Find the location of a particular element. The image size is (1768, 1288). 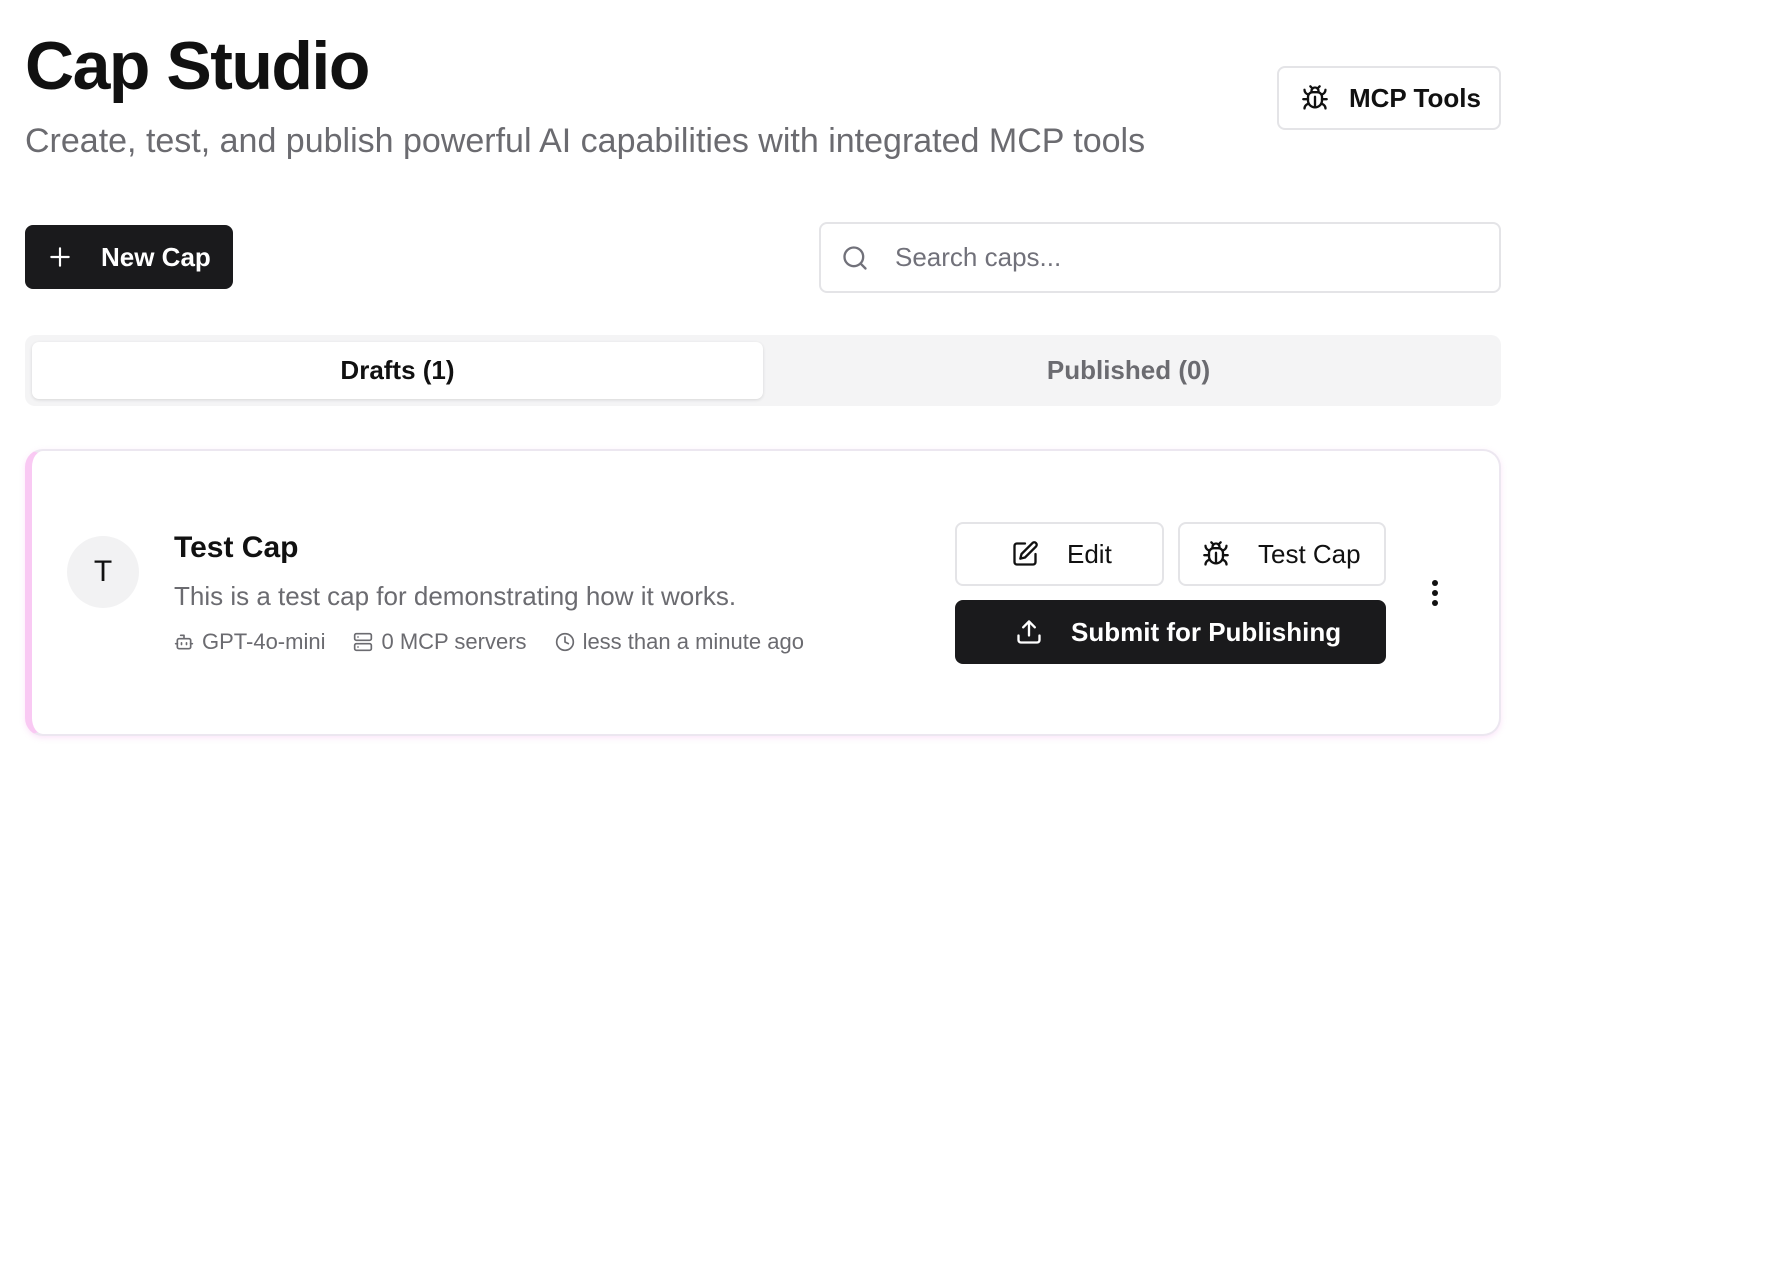

more-options-button is located at coordinates (1435, 593).